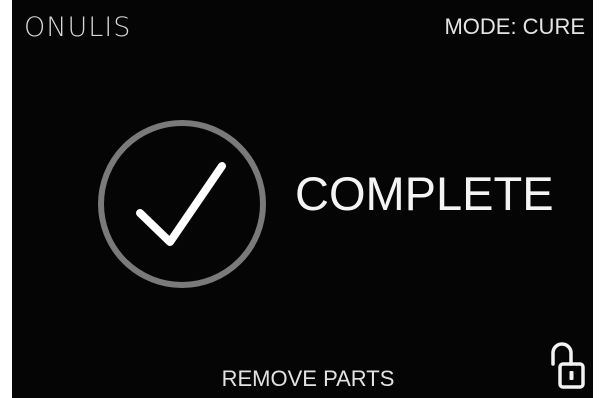 Image resolution: width=606 pixels, height=398 pixels. What do you see at coordinates (308, 378) in the screenshot?
I see `instruction-text: REMOVE PARTS` at bounding box center [308, 378].